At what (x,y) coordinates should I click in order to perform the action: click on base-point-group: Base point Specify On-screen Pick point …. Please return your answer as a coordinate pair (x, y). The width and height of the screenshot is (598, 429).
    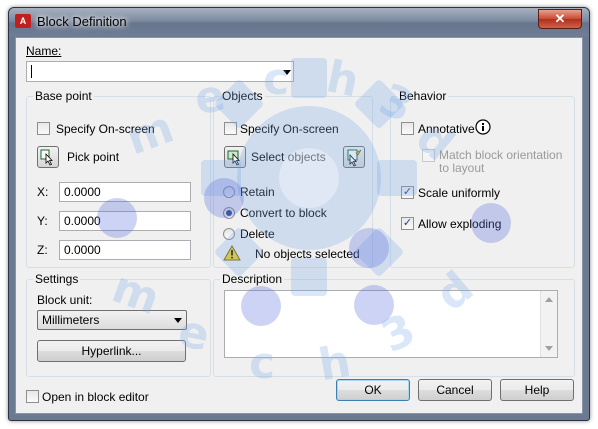
    Looking at the image, I should click on (118, 178).